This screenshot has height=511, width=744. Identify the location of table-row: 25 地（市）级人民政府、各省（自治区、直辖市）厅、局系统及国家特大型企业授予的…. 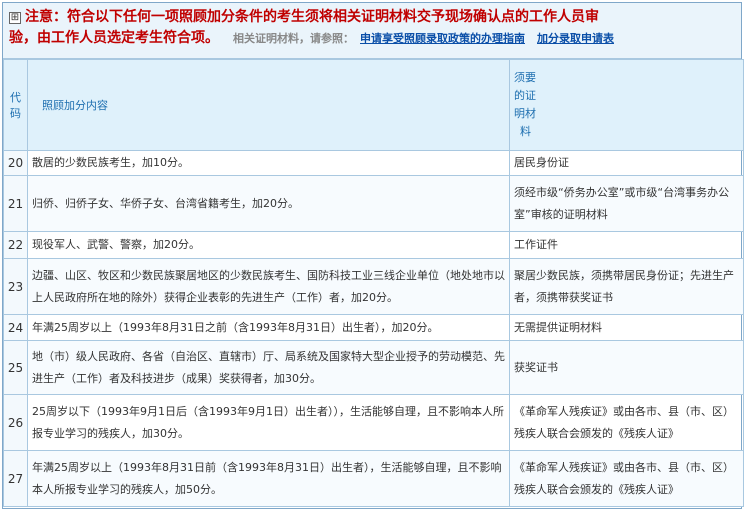
(373, 367).